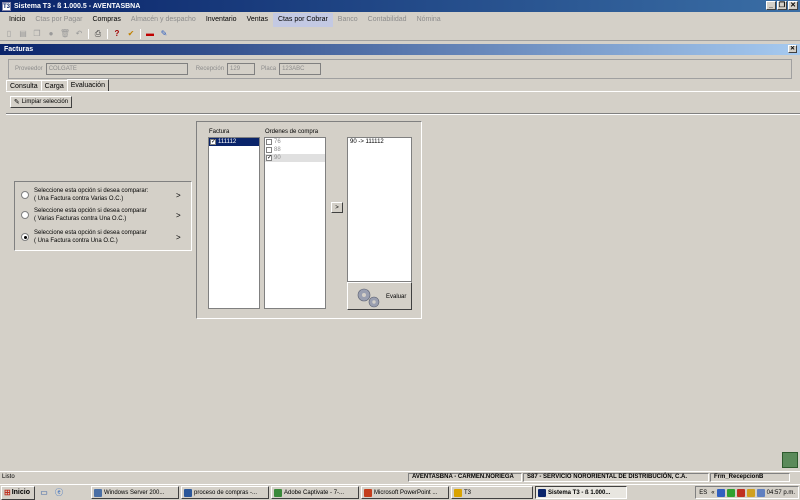 The image size is (800, 500). I want to click on tab-panel-border, so click(403, 91).